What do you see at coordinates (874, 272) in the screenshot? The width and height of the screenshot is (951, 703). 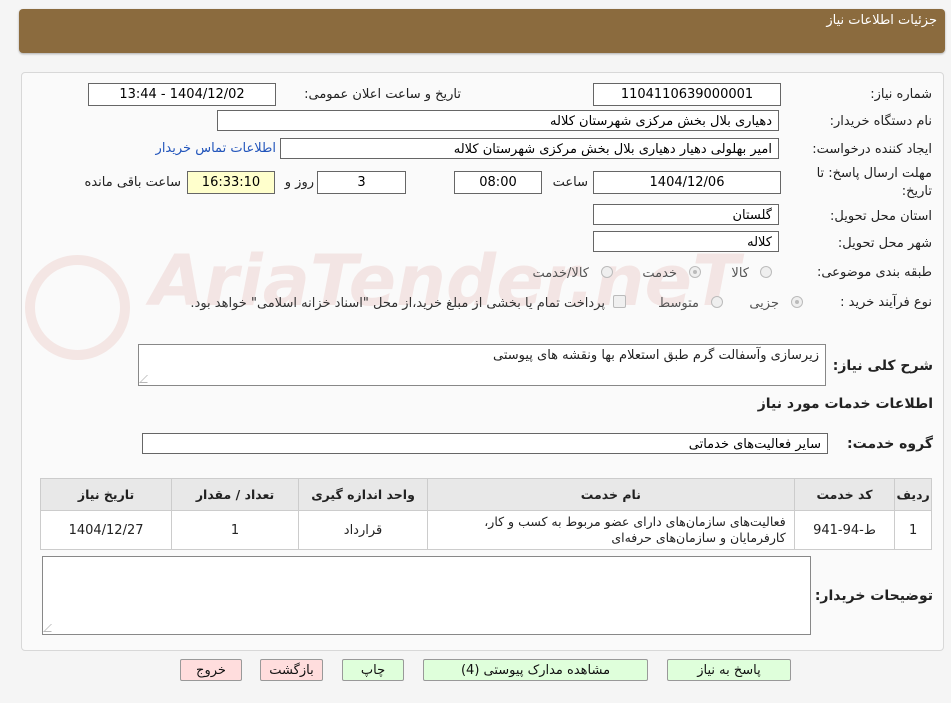 I see `category-label: طبقه بندی موضوعی:` at bounding box center [874, 272].